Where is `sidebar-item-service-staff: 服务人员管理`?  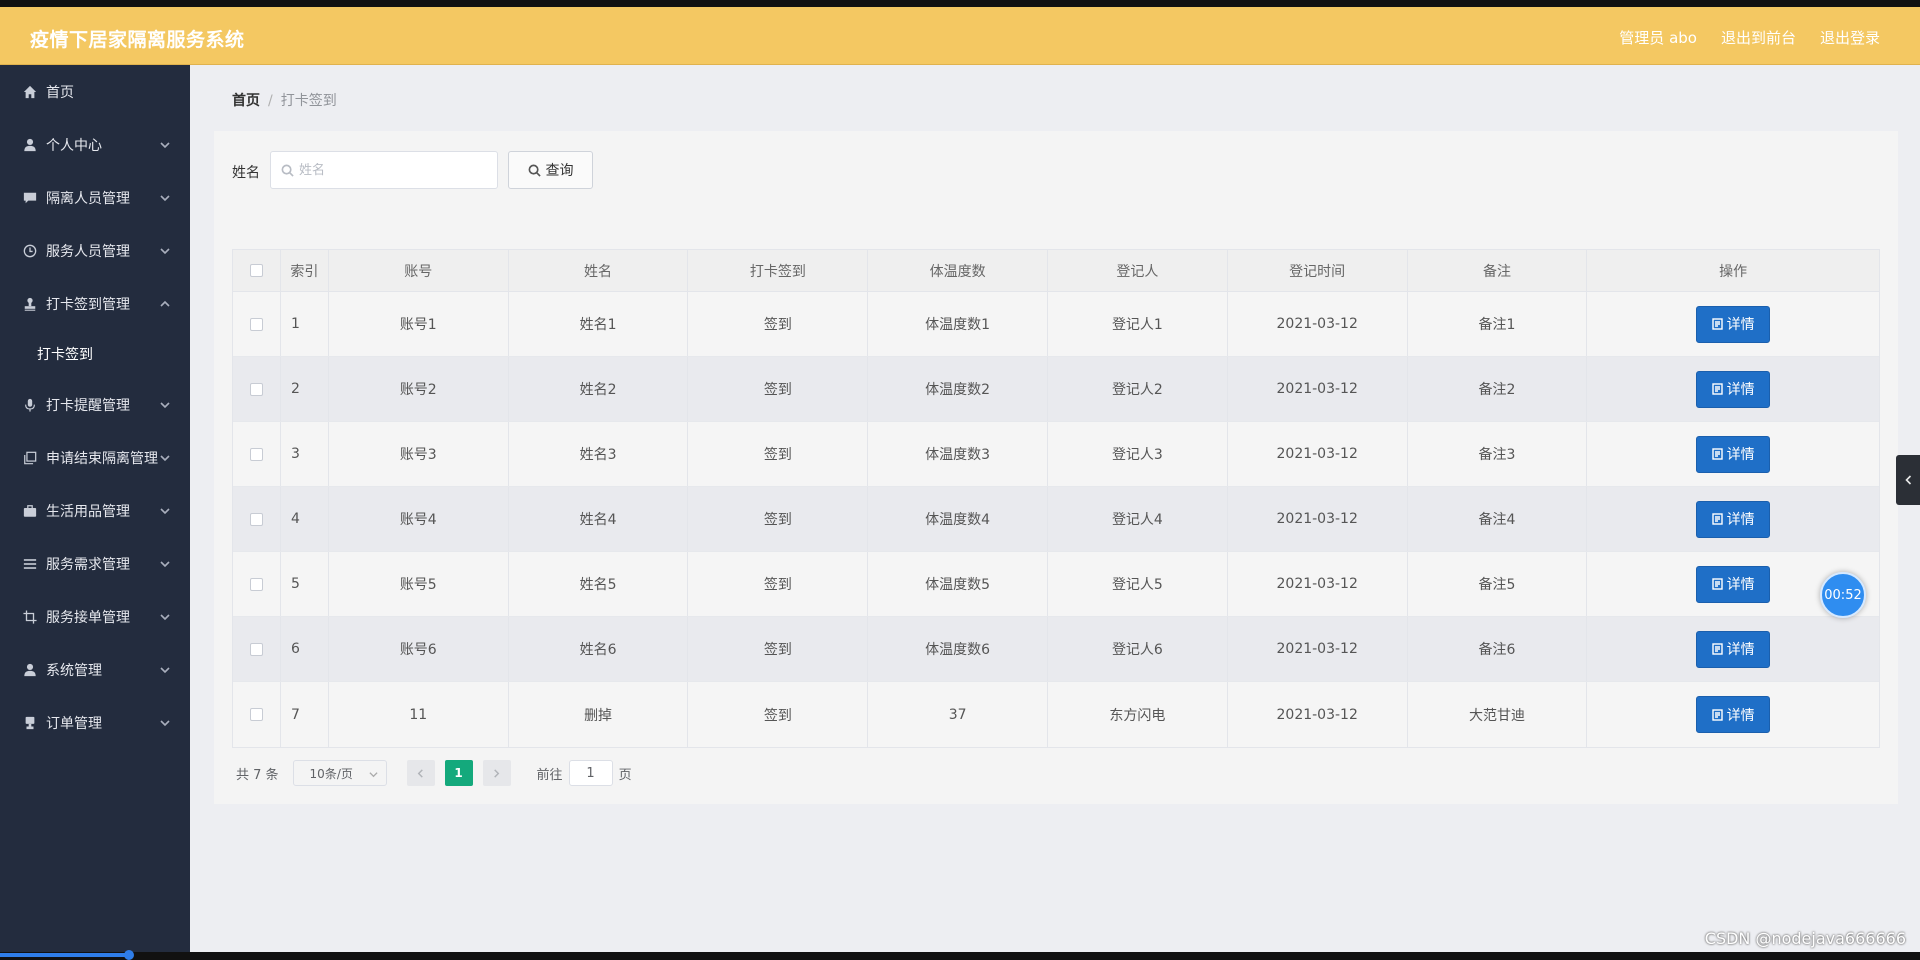 sidebar-item-service-staff: 服务人员管理 is located at coordinates (95, 250).